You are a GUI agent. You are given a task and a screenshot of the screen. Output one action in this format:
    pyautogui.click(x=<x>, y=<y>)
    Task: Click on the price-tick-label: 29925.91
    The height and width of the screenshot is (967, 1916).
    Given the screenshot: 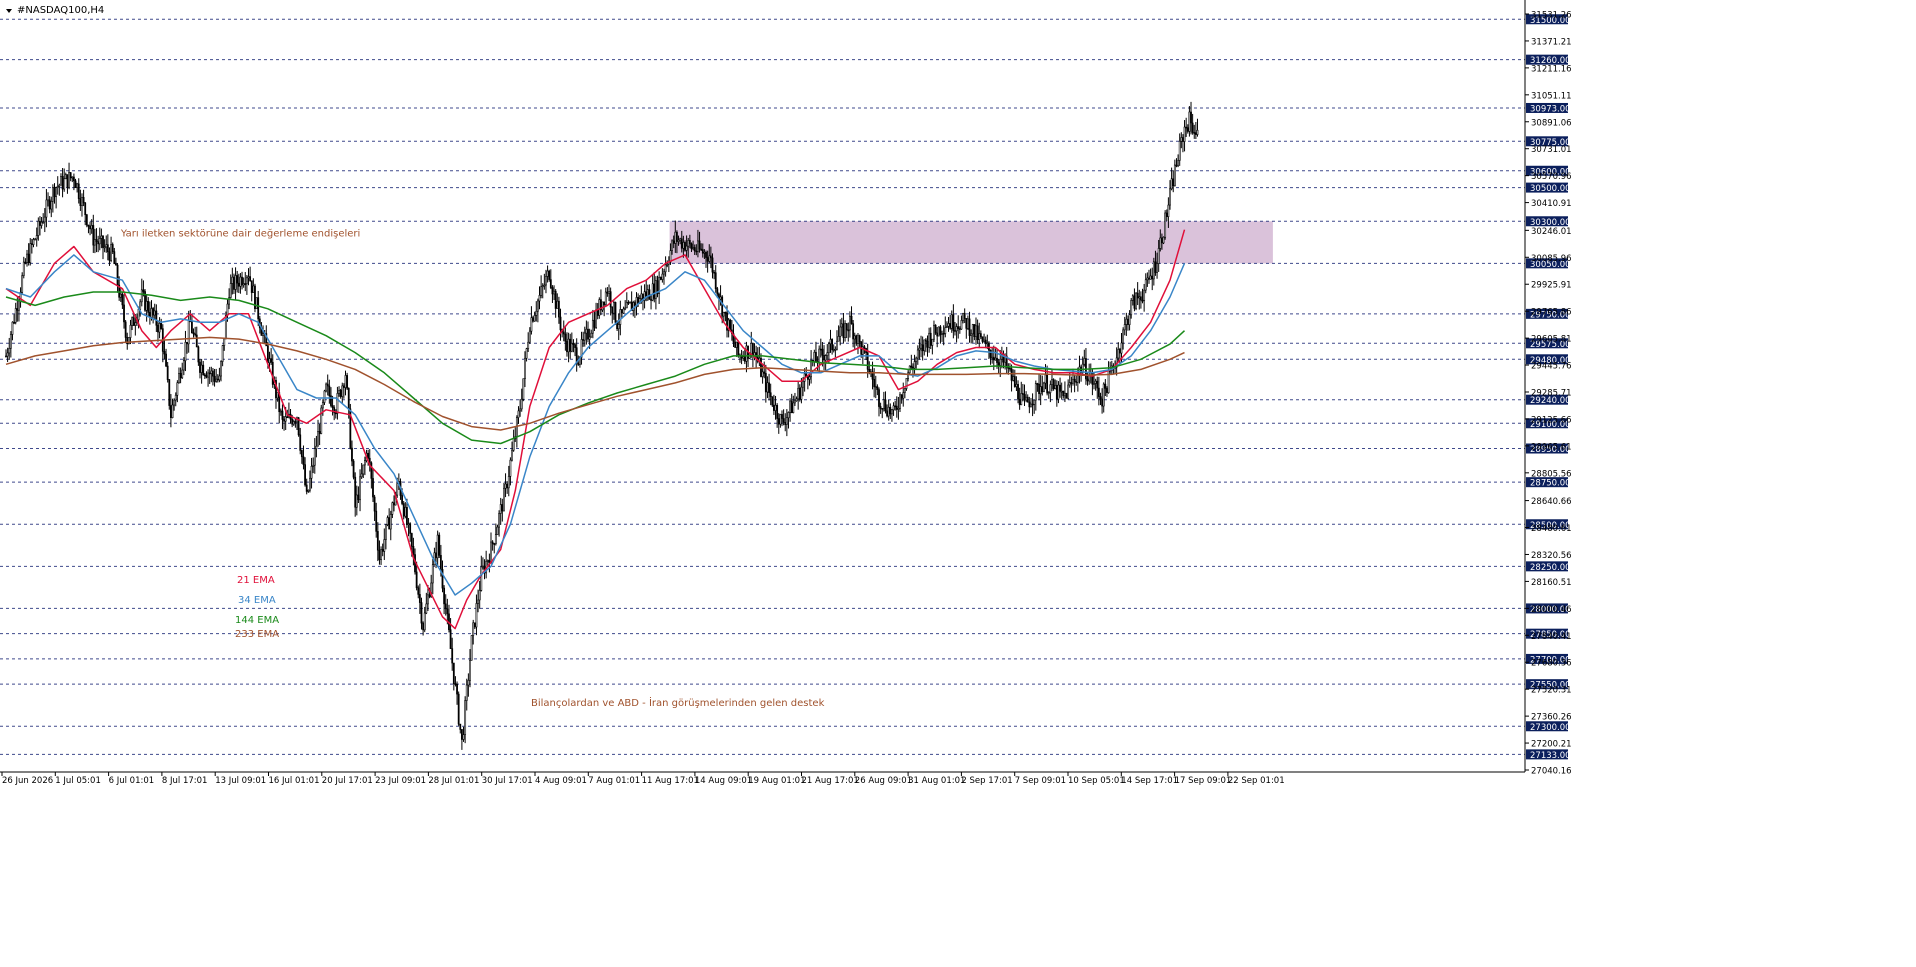 What is the action you would take?
    pyautogui.click(x=1551, y=286)
    